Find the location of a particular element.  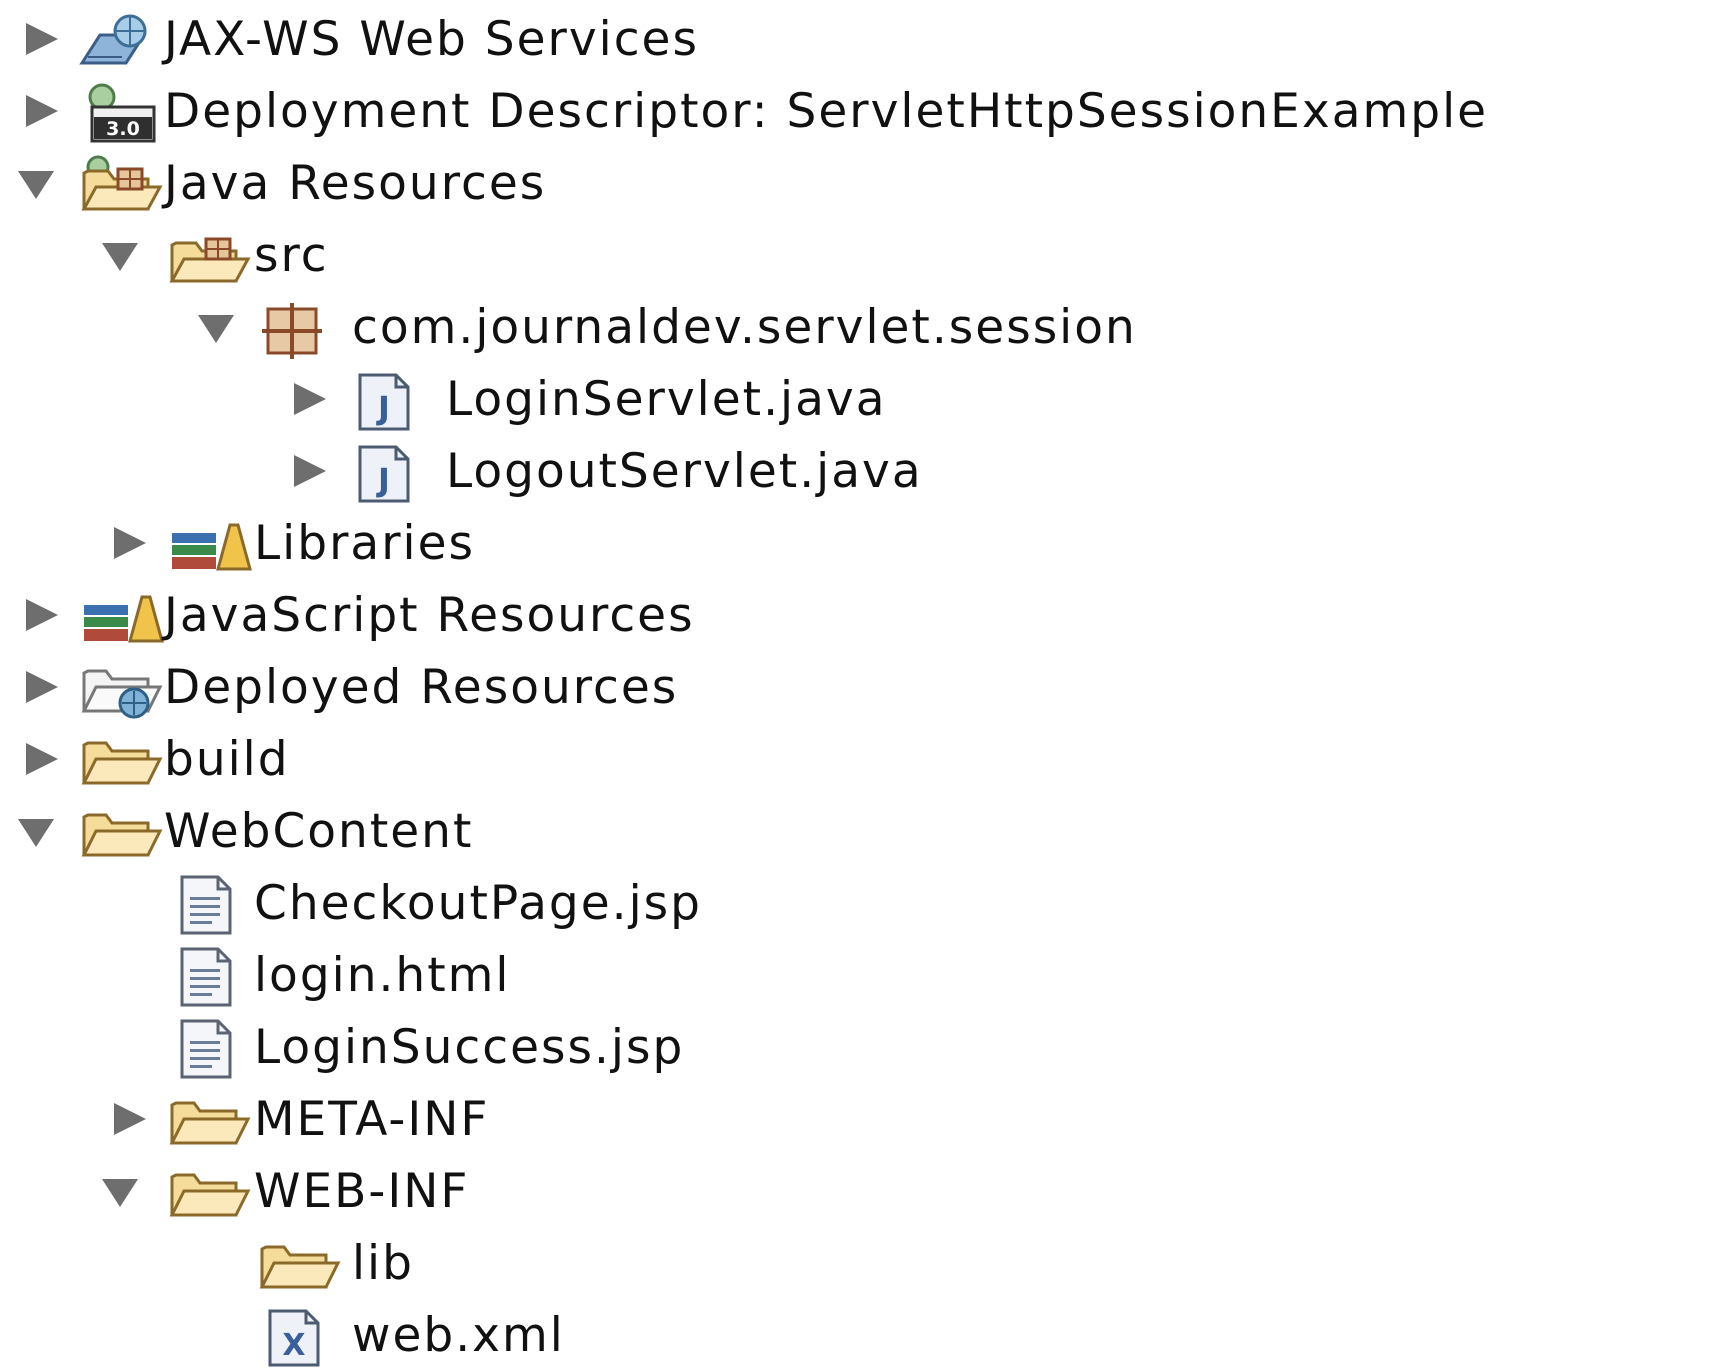

tree-item-login-servlet: J LoginServlet.java is located at coordinates (857, 399).